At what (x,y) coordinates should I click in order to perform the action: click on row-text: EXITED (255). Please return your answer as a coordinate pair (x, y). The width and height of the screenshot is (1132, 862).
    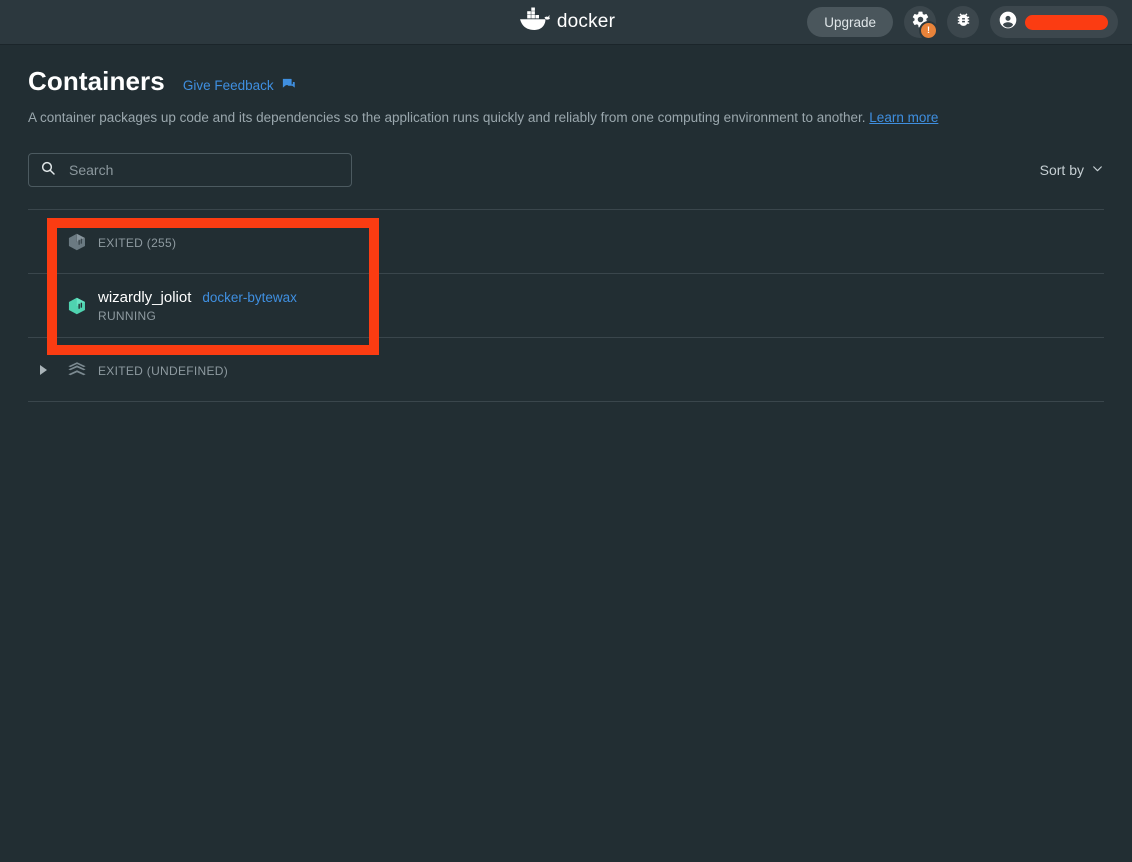
    Looking at the image, I should click on (137, 241).